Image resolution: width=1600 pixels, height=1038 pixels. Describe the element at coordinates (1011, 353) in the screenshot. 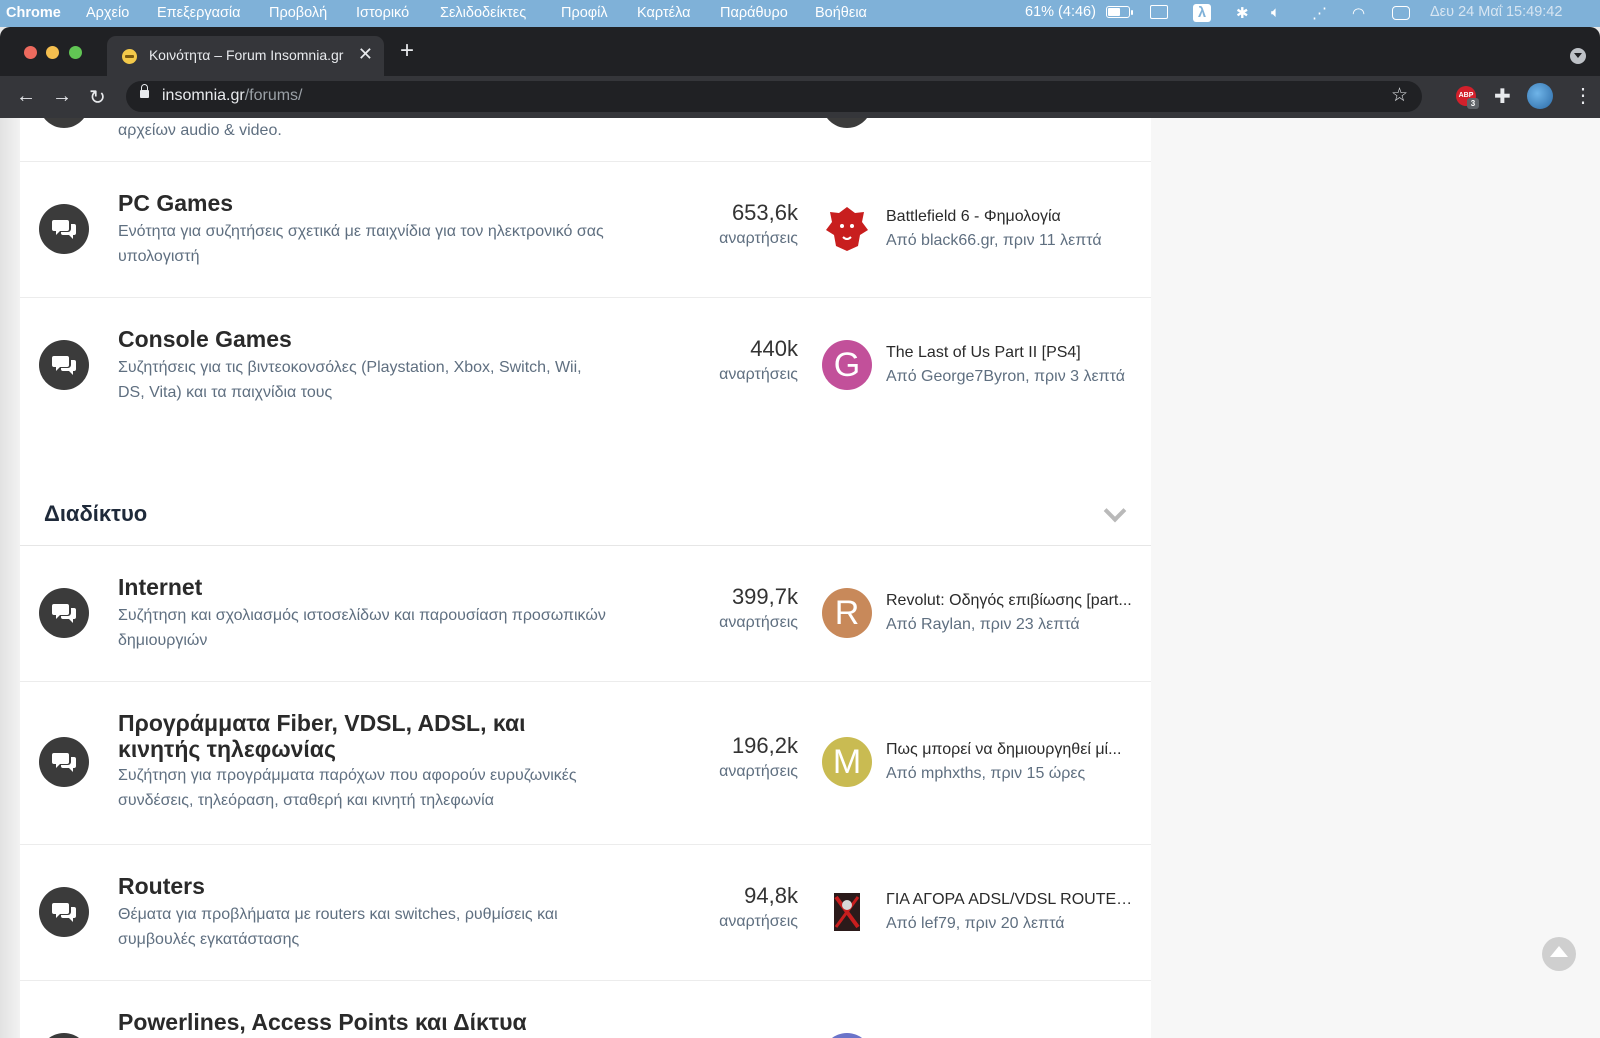

I see `last-post-title: The Last of Us Part II [PS4]` at that location.